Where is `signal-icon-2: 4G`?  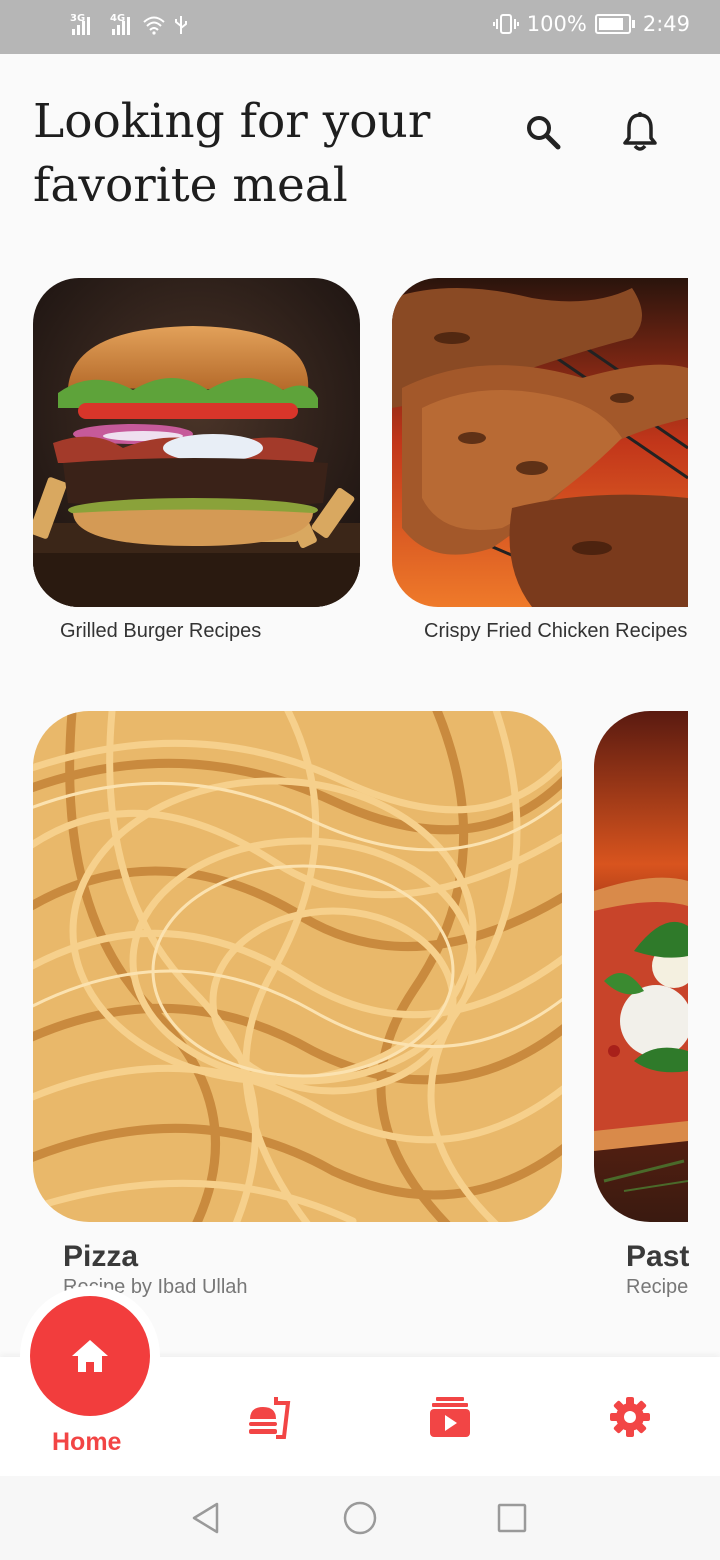
signal-icon-2: 4G is located at coordinates (120, 24).